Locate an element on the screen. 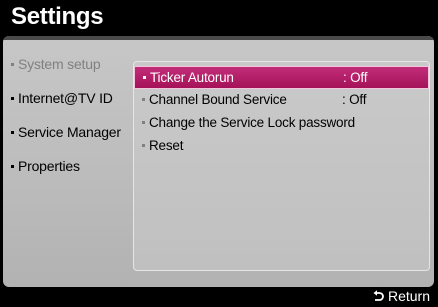 The height and width of the screenshot is (307, 438). side-item-properties: Properties is located at coordinates (72, 175).